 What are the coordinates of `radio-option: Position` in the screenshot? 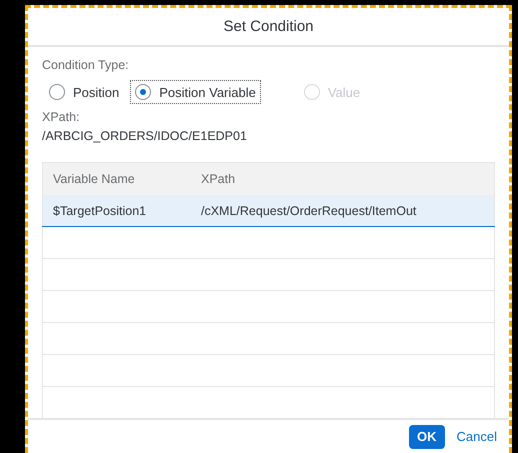 It's located at (84, 92).